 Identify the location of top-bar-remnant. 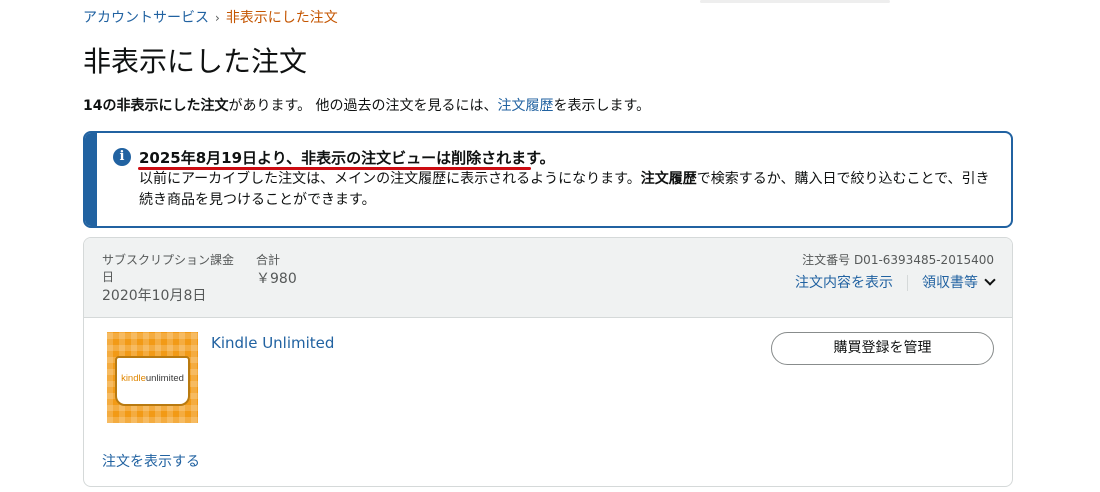
(795, 1).